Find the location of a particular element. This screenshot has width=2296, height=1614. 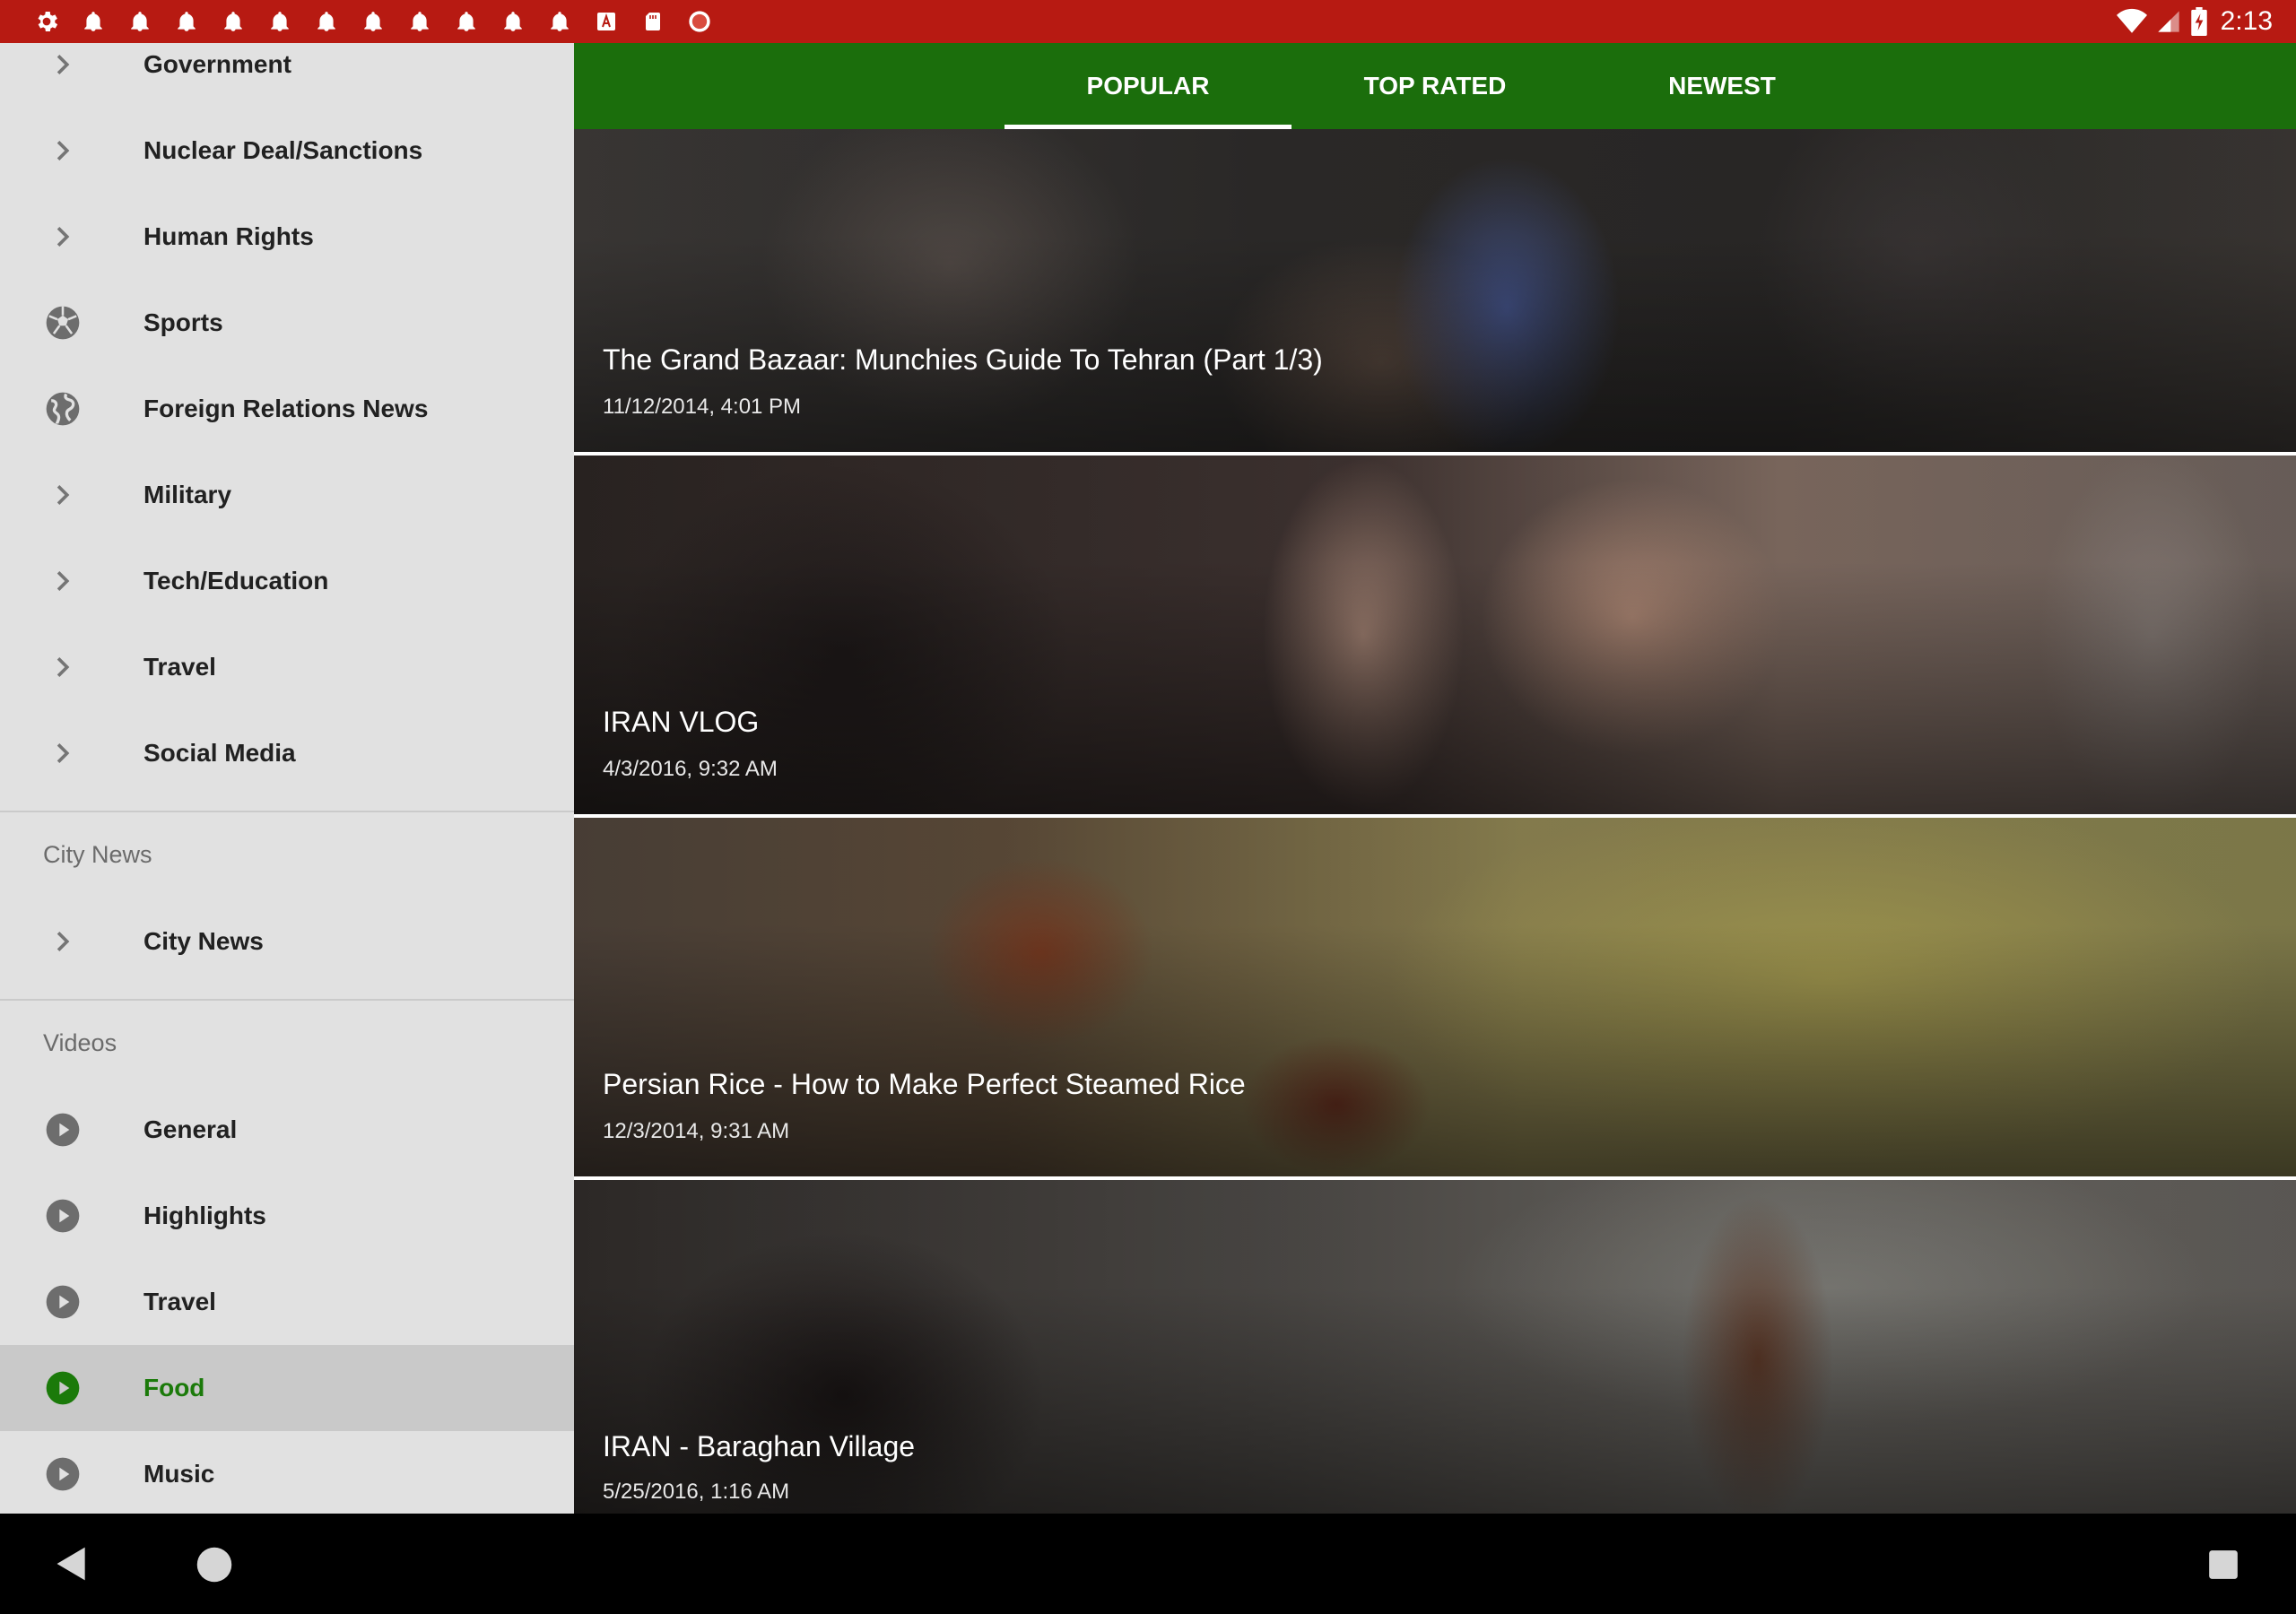

drawer-item-video-general: General is located at coordinates (287, 1130).